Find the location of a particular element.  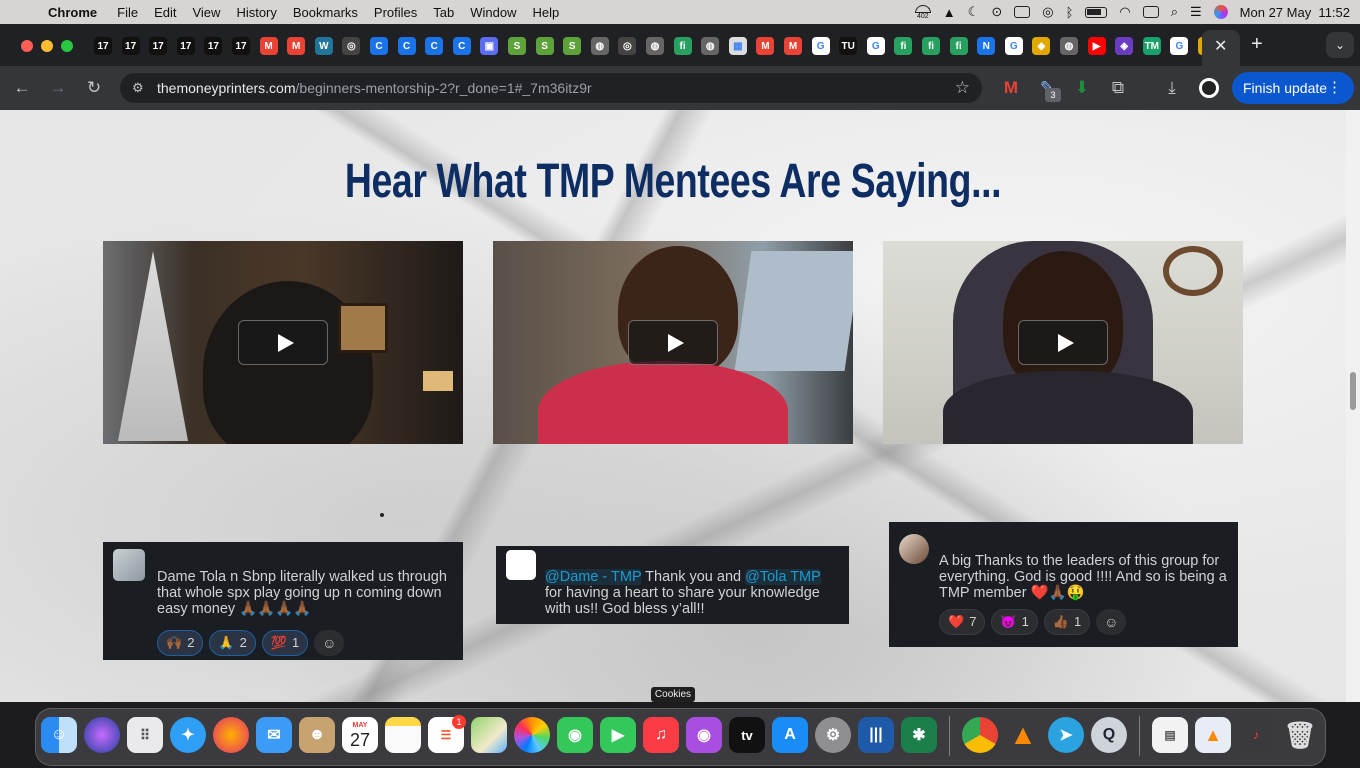

tab-search-button: ⌄ is located at coordinates (1340, 45).